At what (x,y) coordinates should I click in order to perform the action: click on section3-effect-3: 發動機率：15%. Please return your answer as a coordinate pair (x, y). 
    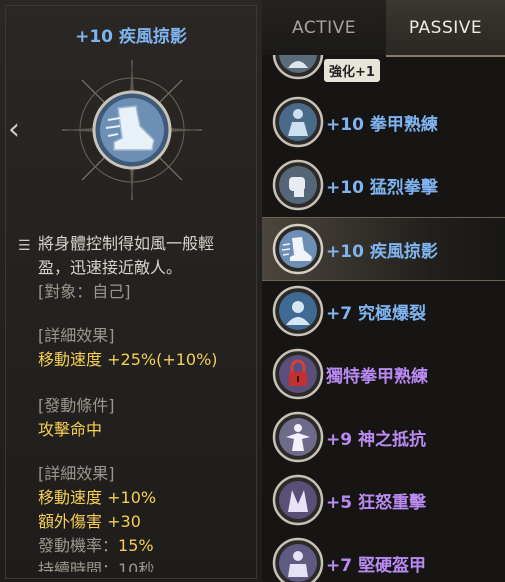
    Looking at the image, I should click on (96, 546).